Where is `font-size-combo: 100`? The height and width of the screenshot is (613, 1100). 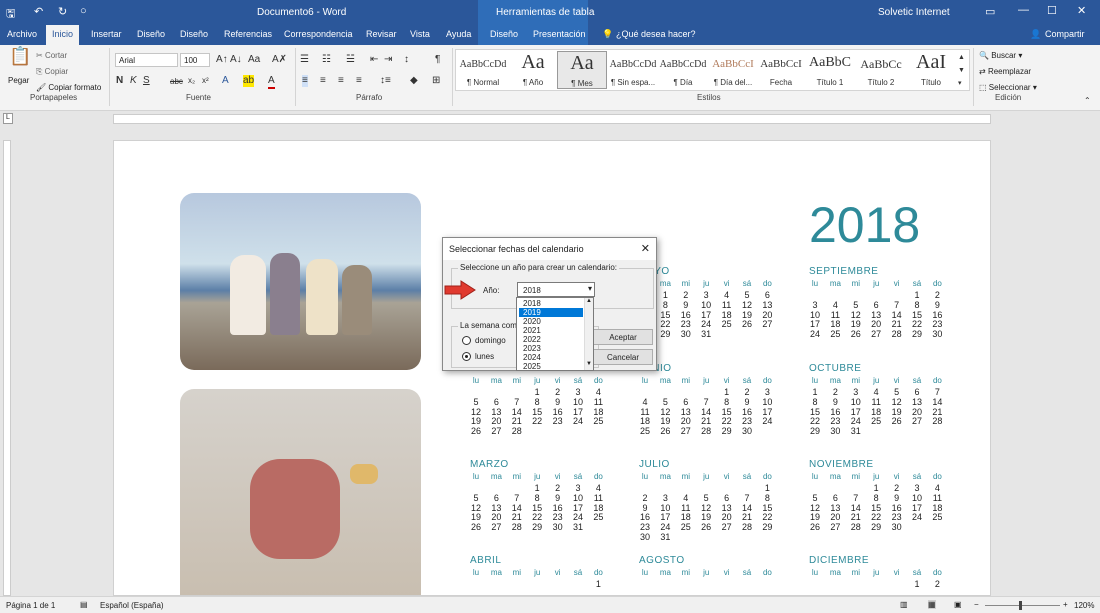 font-size-combo: 100 is located at coordinates (195, 60).